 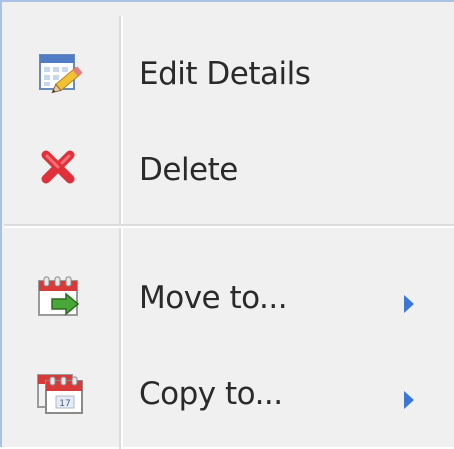 What do you see at coordinates (64, 404) in the screenshot?
I see `svg-text: 17` at bounding box center [64, 404].